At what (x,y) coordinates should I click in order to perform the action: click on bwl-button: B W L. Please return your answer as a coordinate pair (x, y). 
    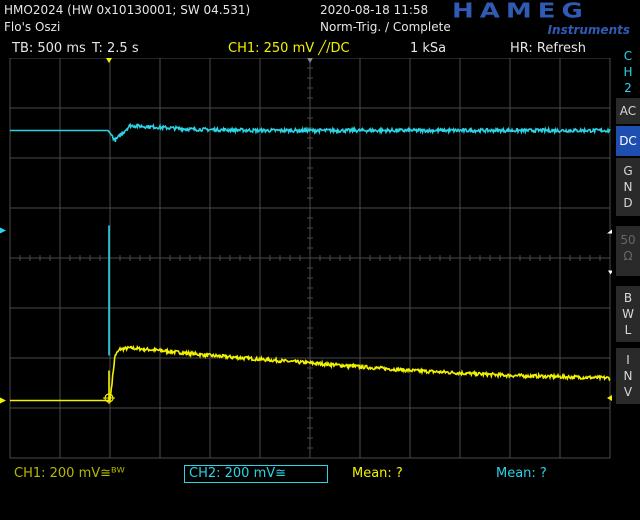
    Looking at the image, I should click on (628, 314).